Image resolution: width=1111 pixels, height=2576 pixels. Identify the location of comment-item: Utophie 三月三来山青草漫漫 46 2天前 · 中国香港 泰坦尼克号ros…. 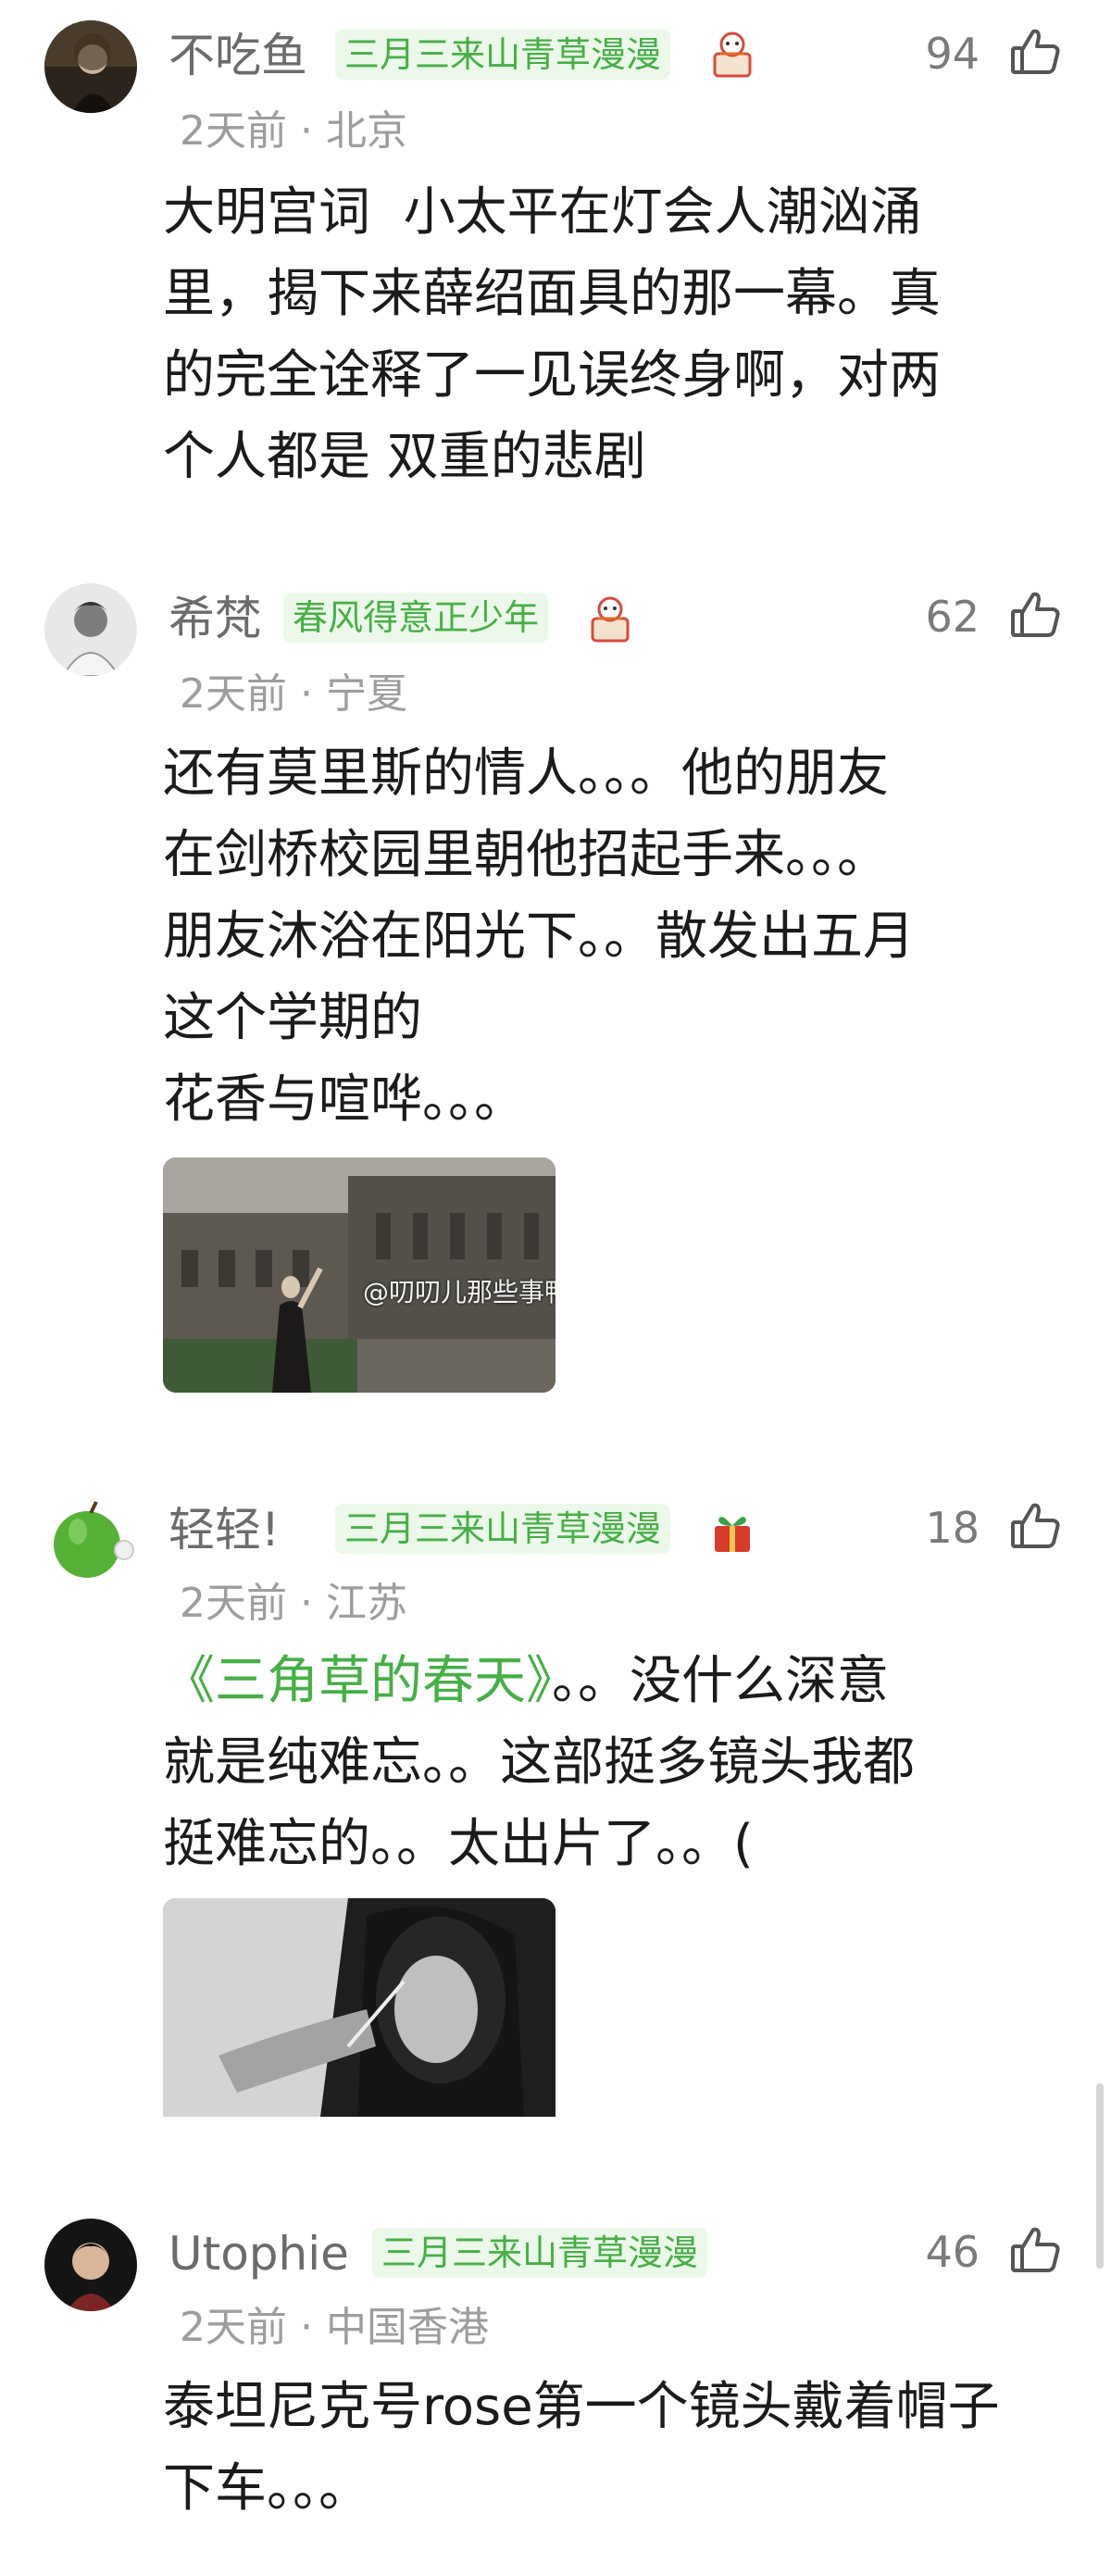
(555, 2387).